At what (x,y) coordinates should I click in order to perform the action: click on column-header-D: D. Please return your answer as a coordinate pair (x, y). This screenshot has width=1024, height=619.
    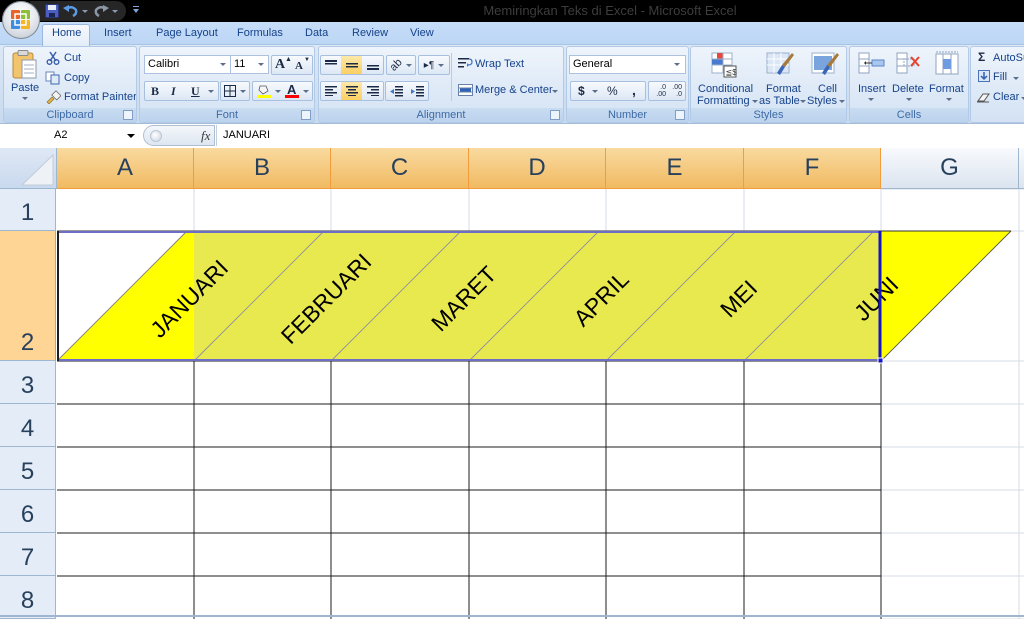
    Looking at the image, I should click on (537, 168).